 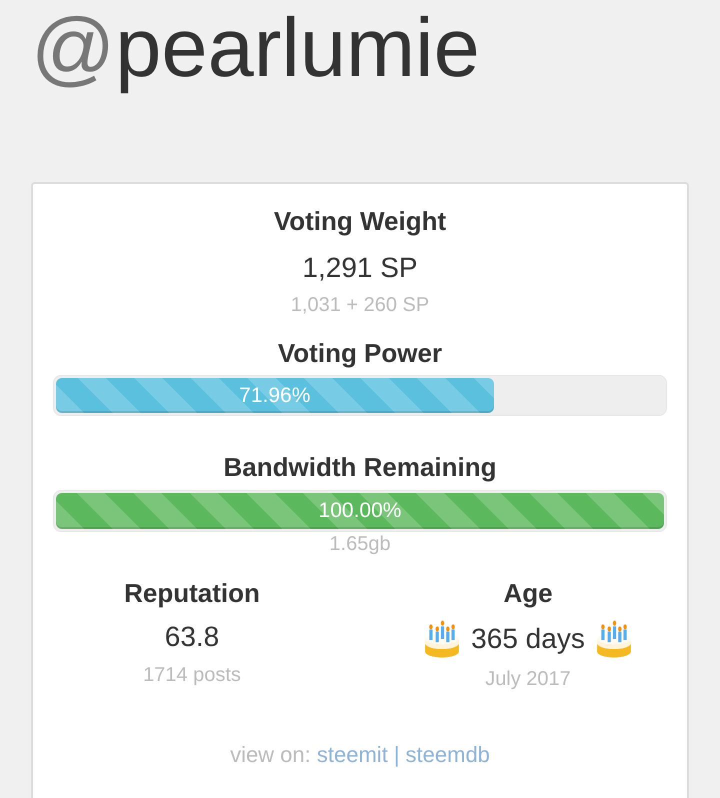 I want to click on voting-weight-value: 1,291 SP, so click(x=360, y=268).